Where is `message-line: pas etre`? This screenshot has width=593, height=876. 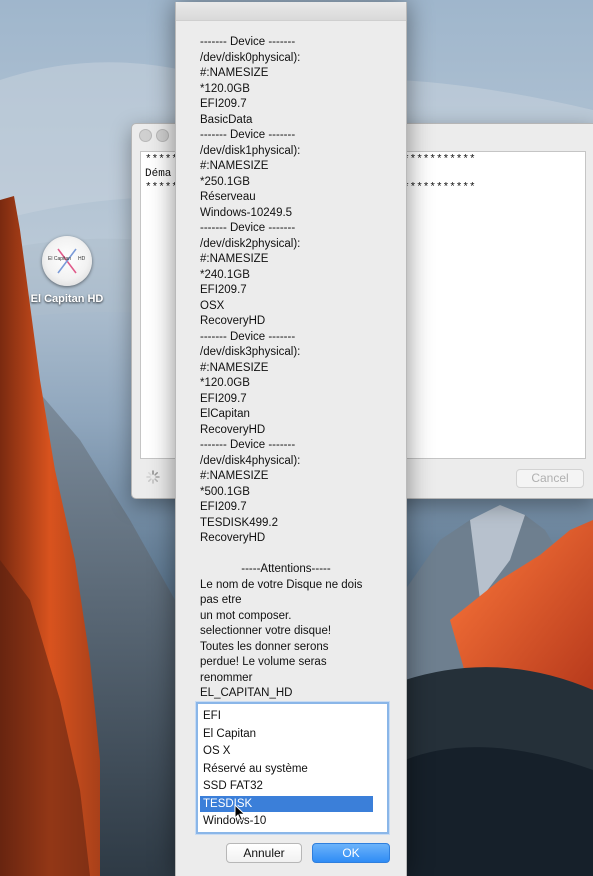
message-line: pas etre is located at coordinates (221, 600).